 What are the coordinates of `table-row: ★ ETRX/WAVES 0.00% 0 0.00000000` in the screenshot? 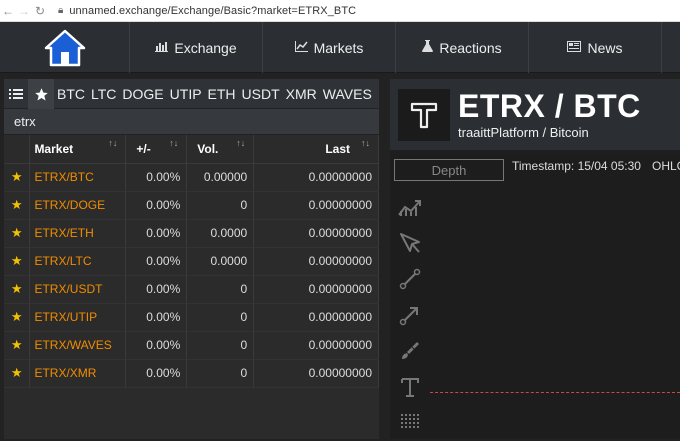 It's located at (191, 345).